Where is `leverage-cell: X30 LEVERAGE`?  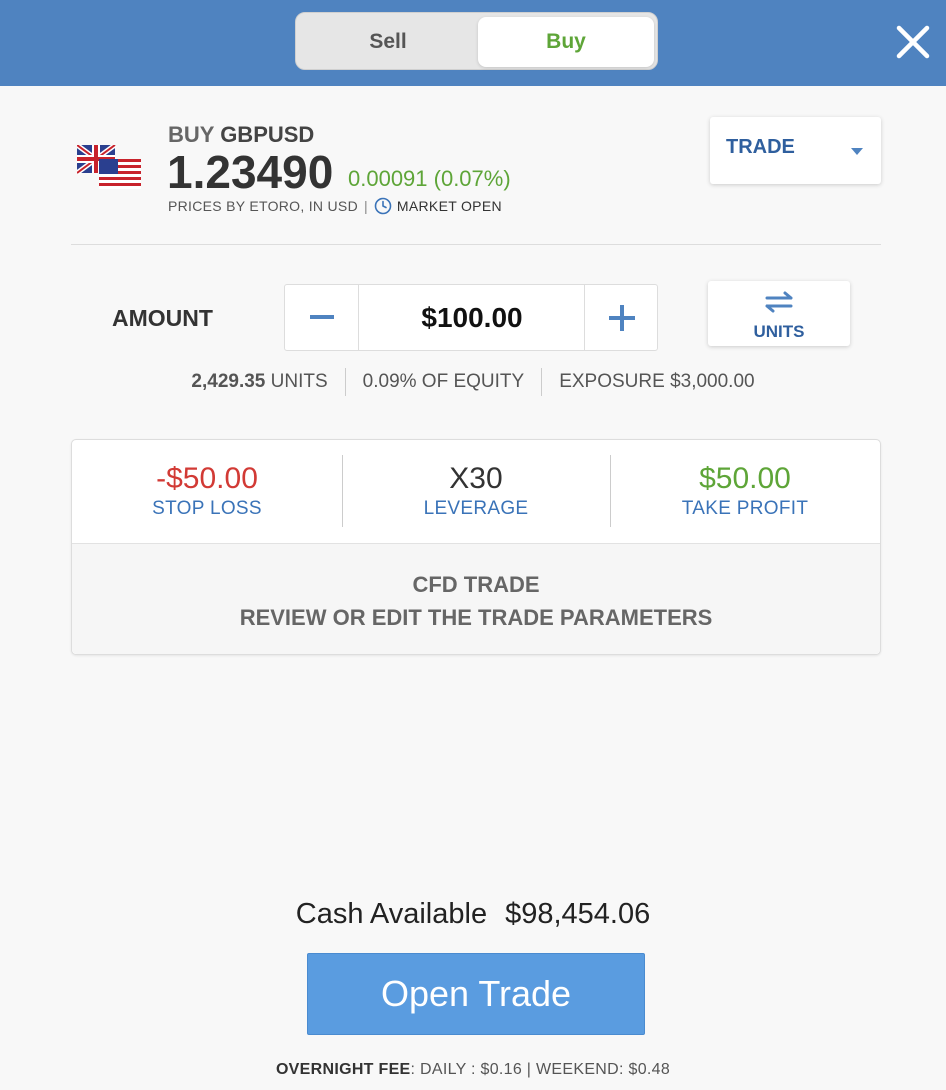
leverage-cell: X30 LEVERAGE is located at coordinates (476, 491).